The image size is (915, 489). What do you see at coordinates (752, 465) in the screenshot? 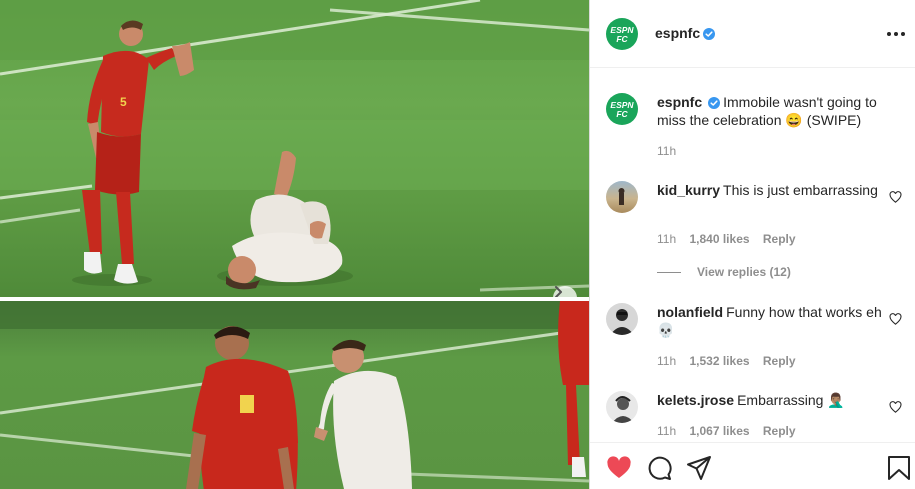
I see `action-bar` at bounding box center [752, 465].